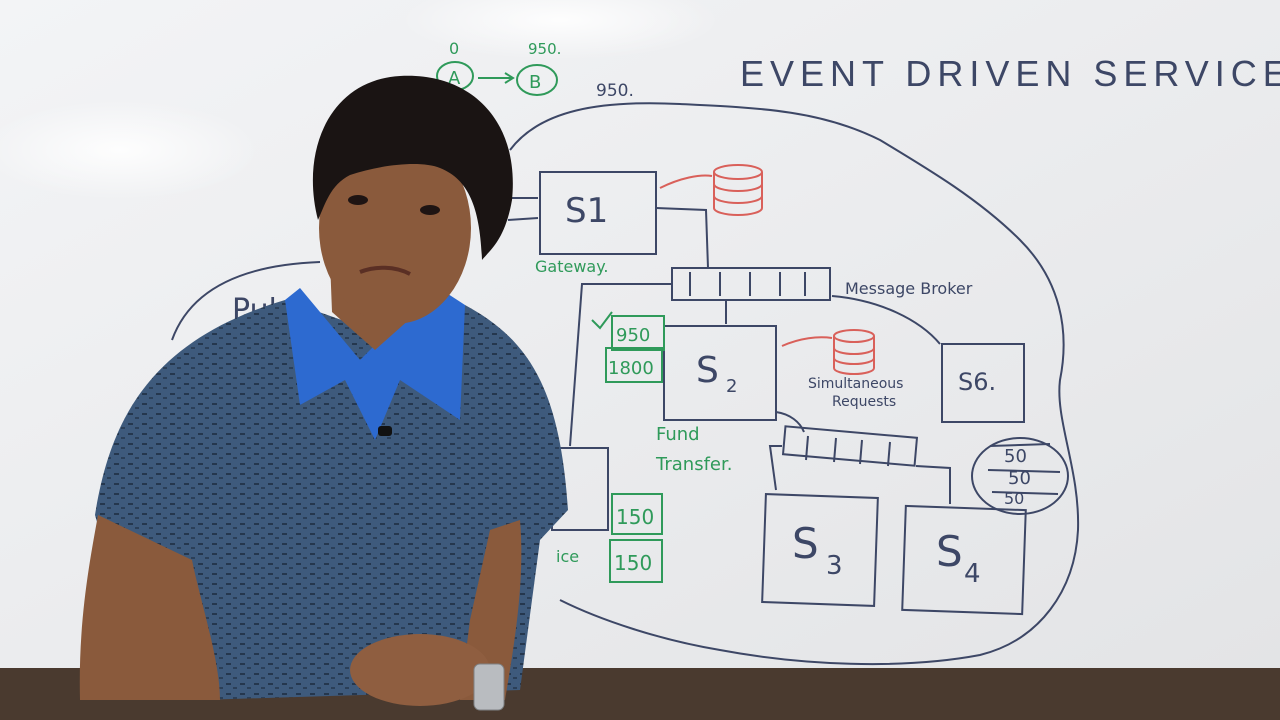  I want to click on service-s2-label: S, so click(707, 370).